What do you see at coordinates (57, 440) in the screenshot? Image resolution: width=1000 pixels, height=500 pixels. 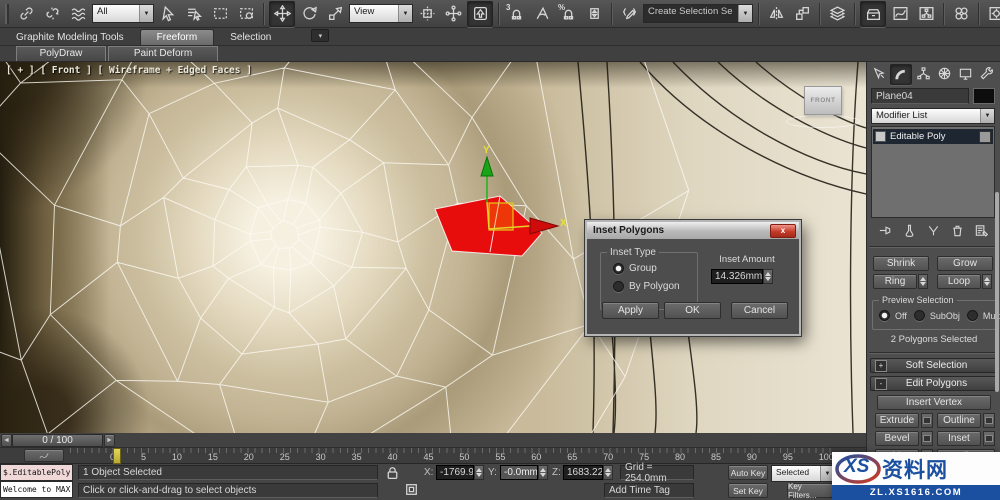 I see `time-slider-handle: 0 / 100` at bounding box center [57, 440].